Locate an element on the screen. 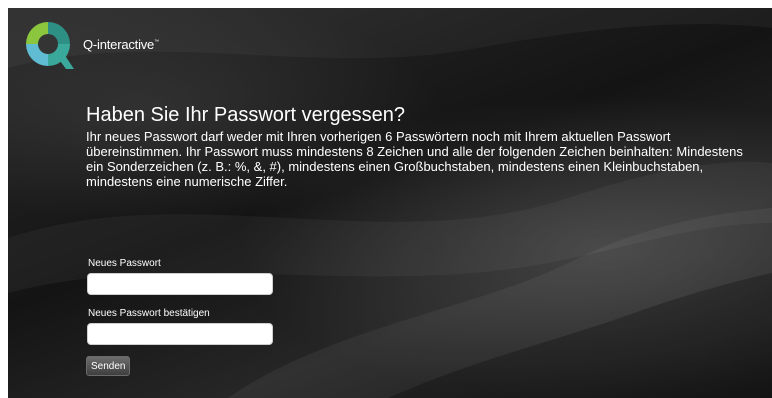 Image resolution: width=772 pixels, height=398 pixels. new-password-label: Neues Passwort is located at coordinates (124, 263).